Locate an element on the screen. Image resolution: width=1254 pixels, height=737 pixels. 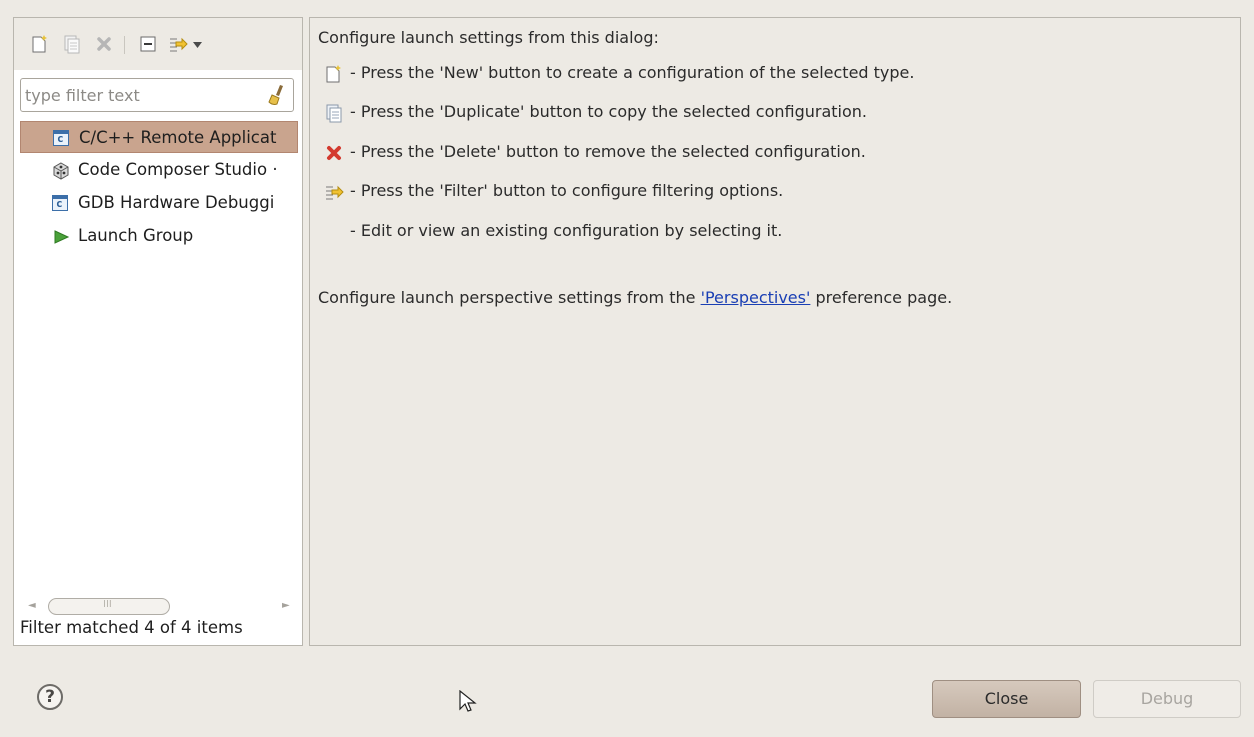
tree-item-code-composer: Code Composer Studio · is located at coordinates (159, 170).